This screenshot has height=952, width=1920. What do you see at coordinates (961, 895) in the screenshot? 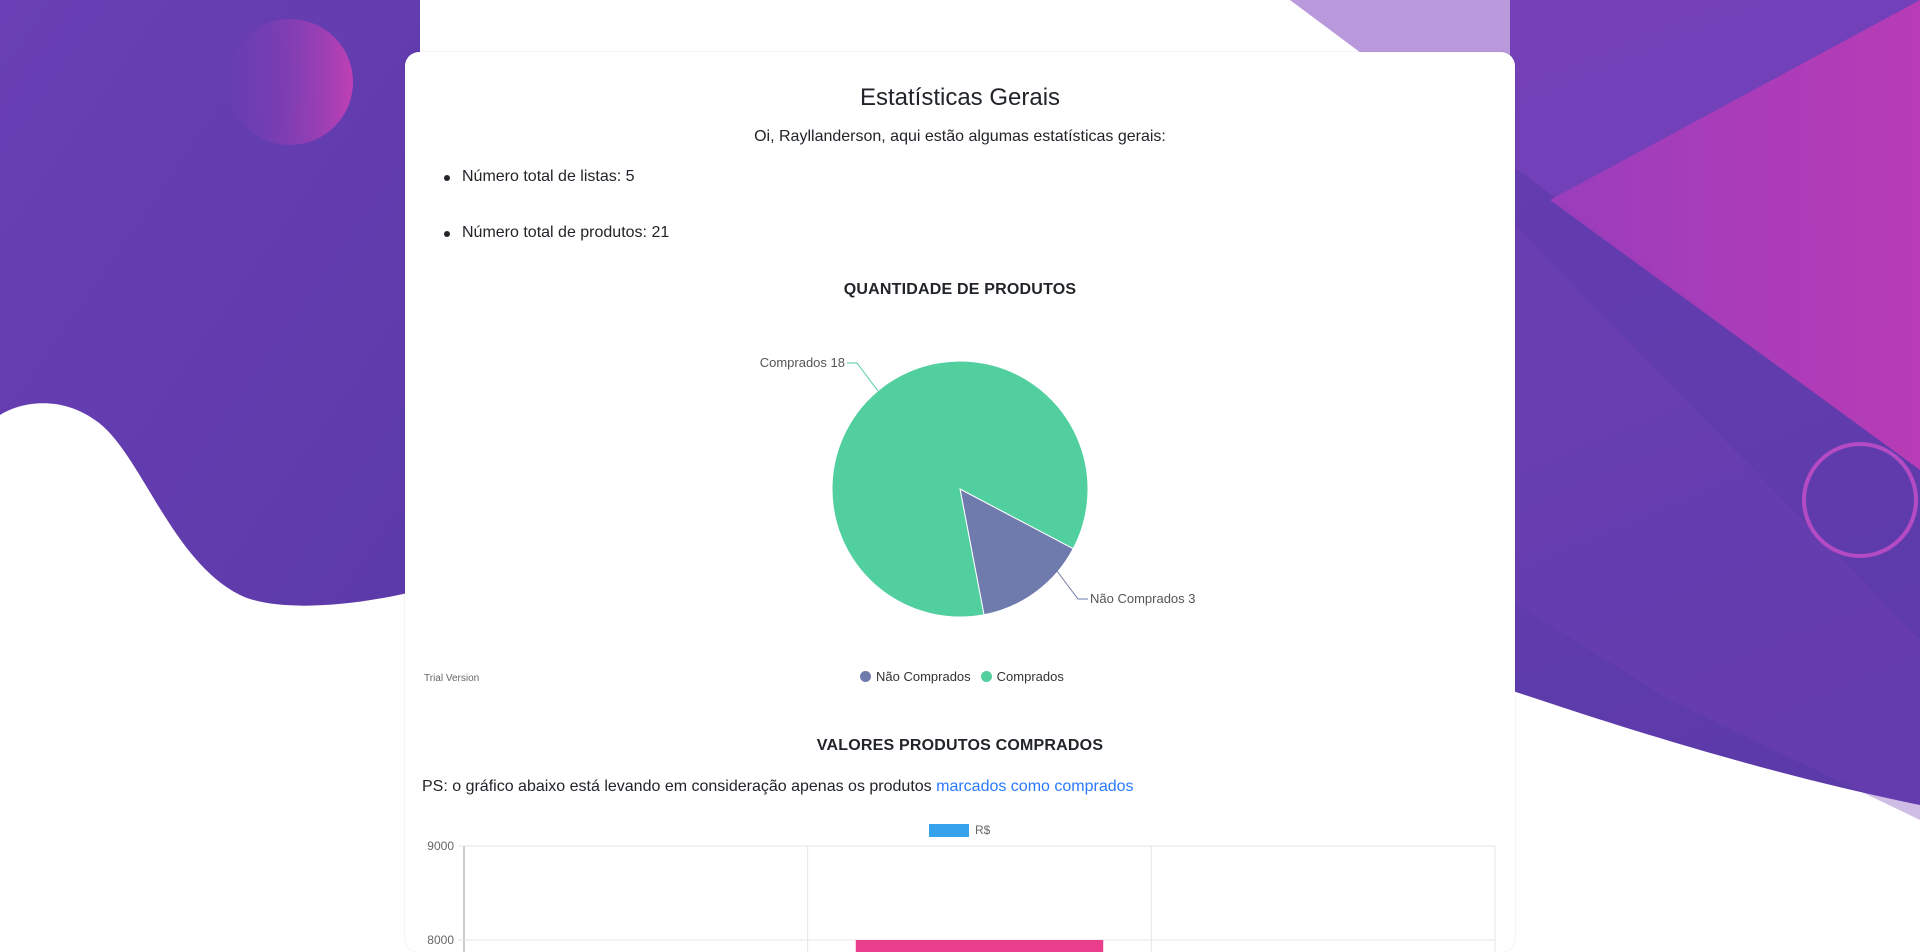
I see `bar-chart: 9000 8000` at bounding box center [961, 895].